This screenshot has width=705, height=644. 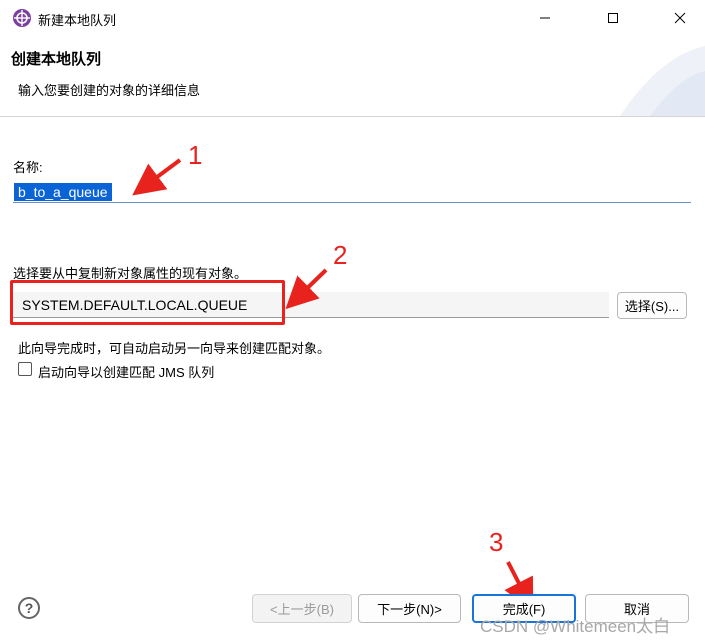 What do you see at coordinates (22, 18) in the screenshot?
I see `app-icon` at bounding box center [22, 18].